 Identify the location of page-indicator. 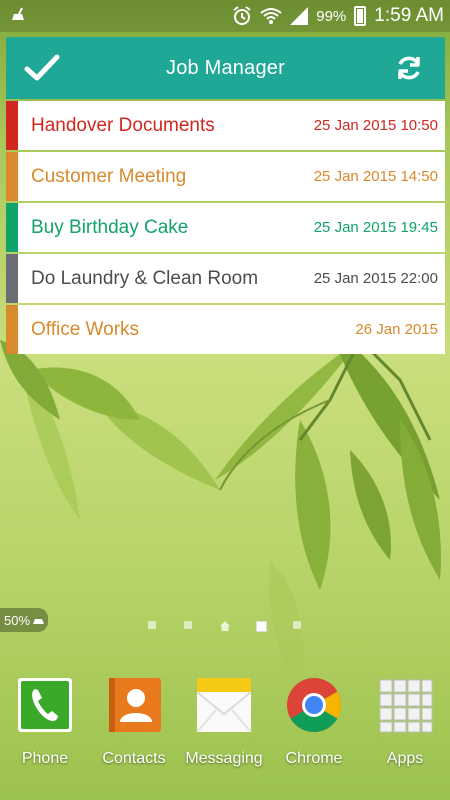
(225, 625).